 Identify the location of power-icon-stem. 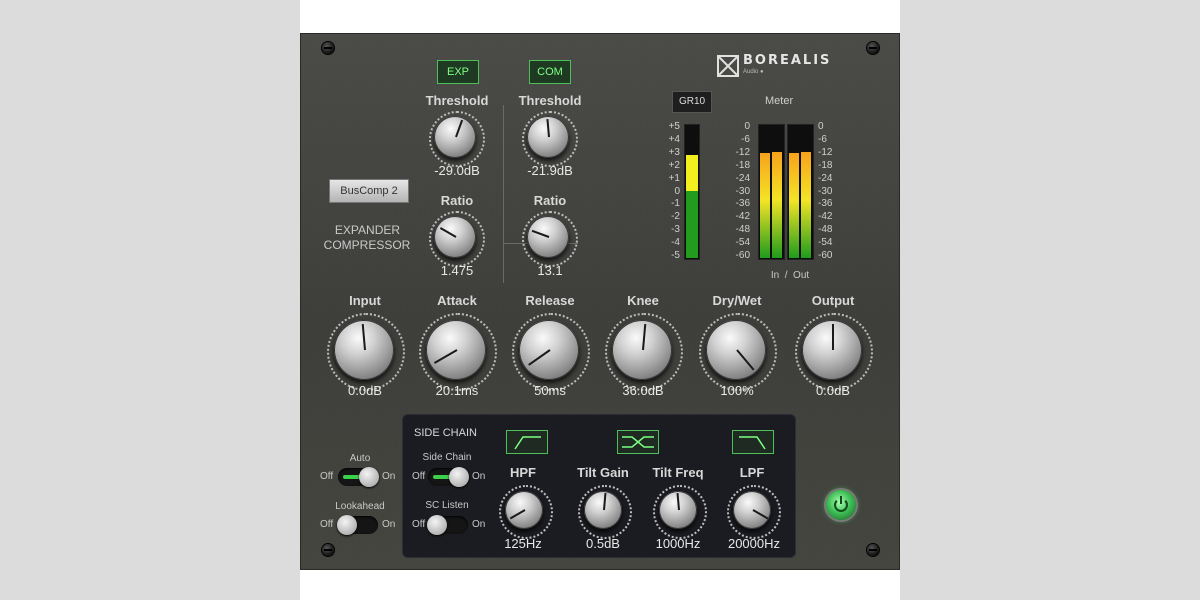
(841, 500).